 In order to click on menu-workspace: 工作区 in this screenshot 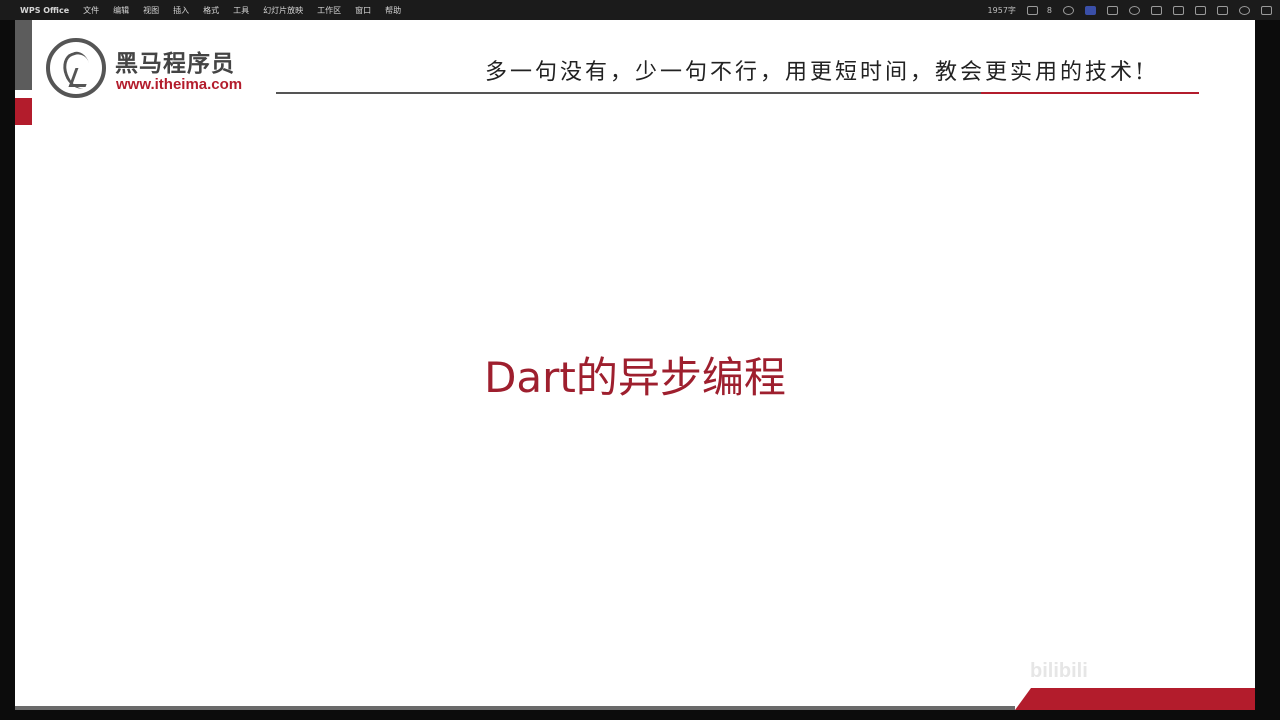, I will do `click(329, 10)`.